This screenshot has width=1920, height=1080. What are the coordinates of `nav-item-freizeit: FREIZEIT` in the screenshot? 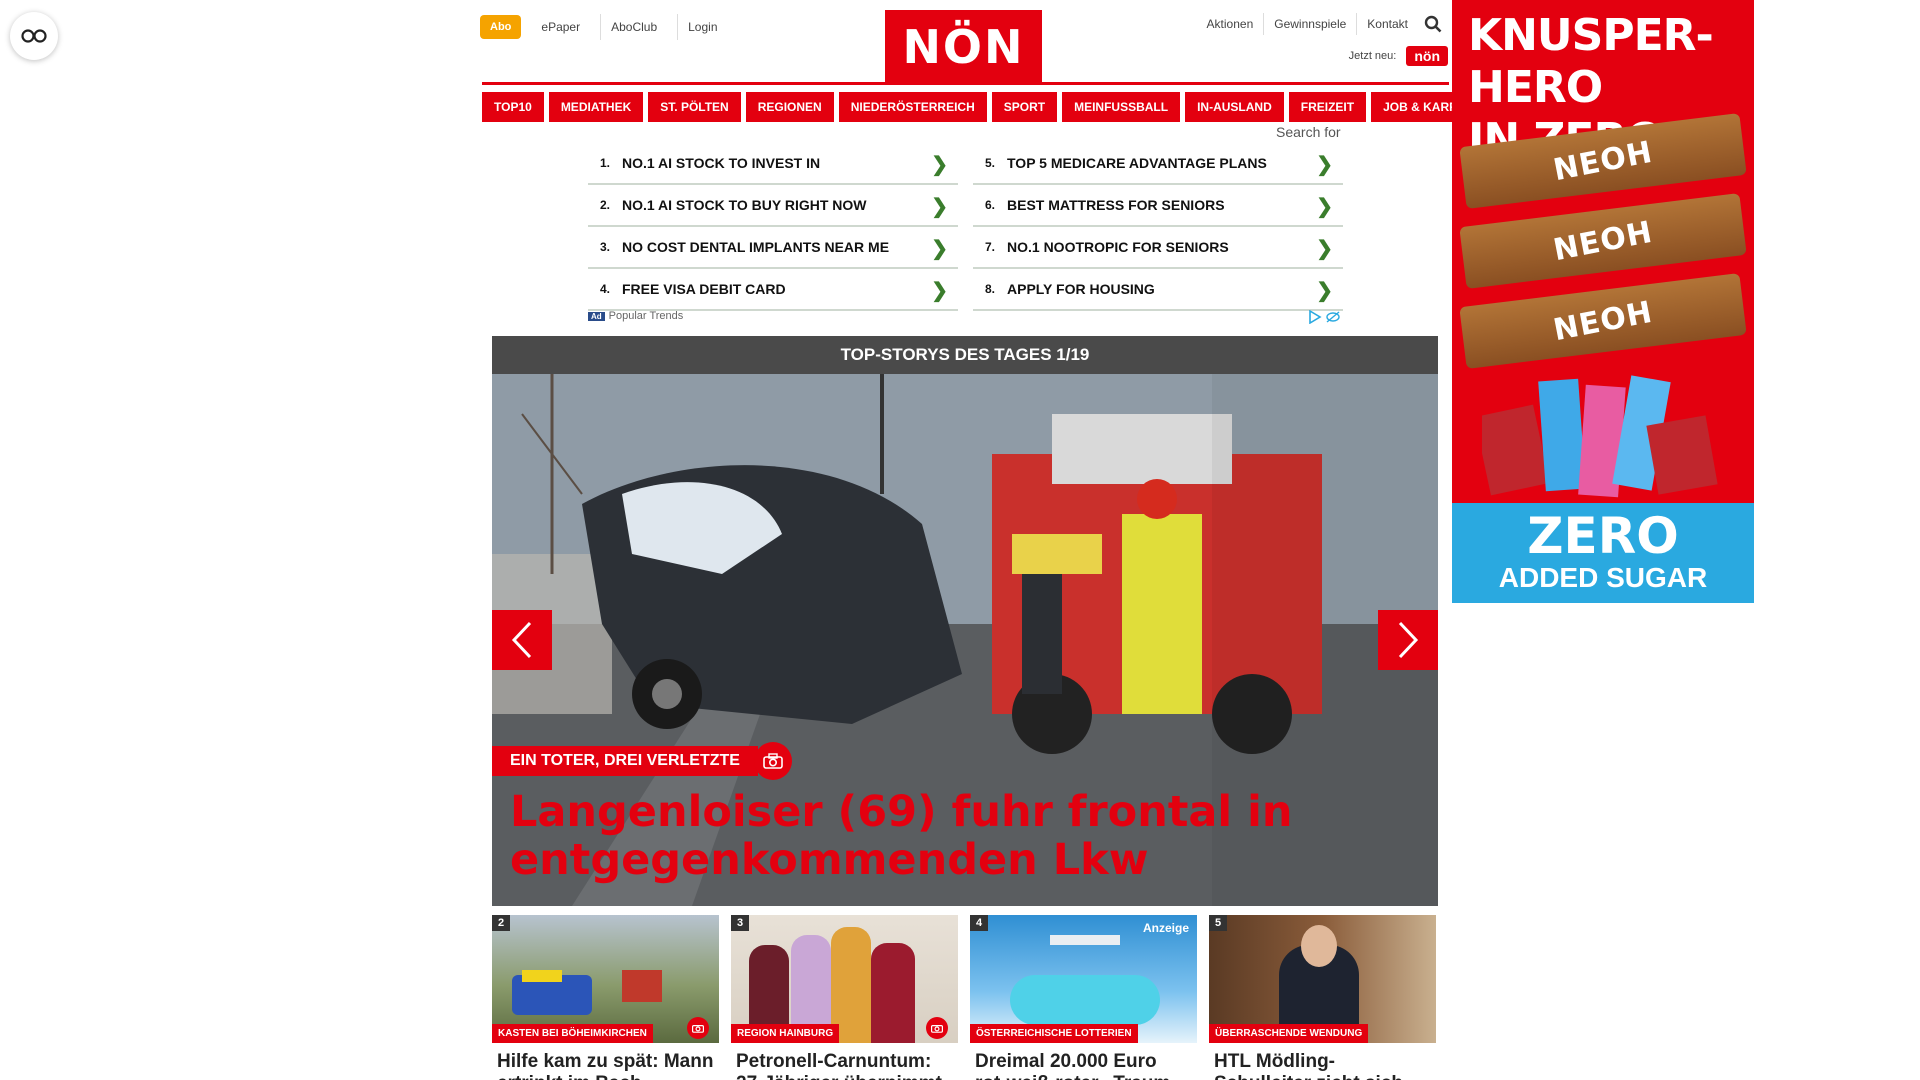 It's located at (1327, 107).